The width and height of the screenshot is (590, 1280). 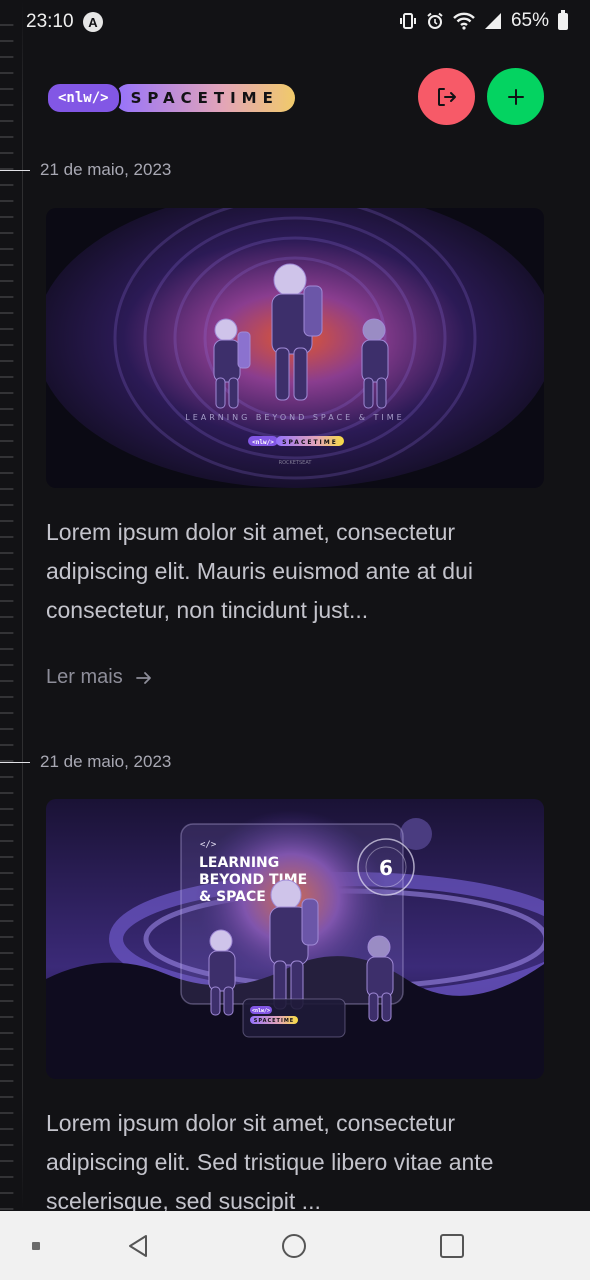 I want to click on cover-title-3: & SPACE, so click(x=232, y=897).